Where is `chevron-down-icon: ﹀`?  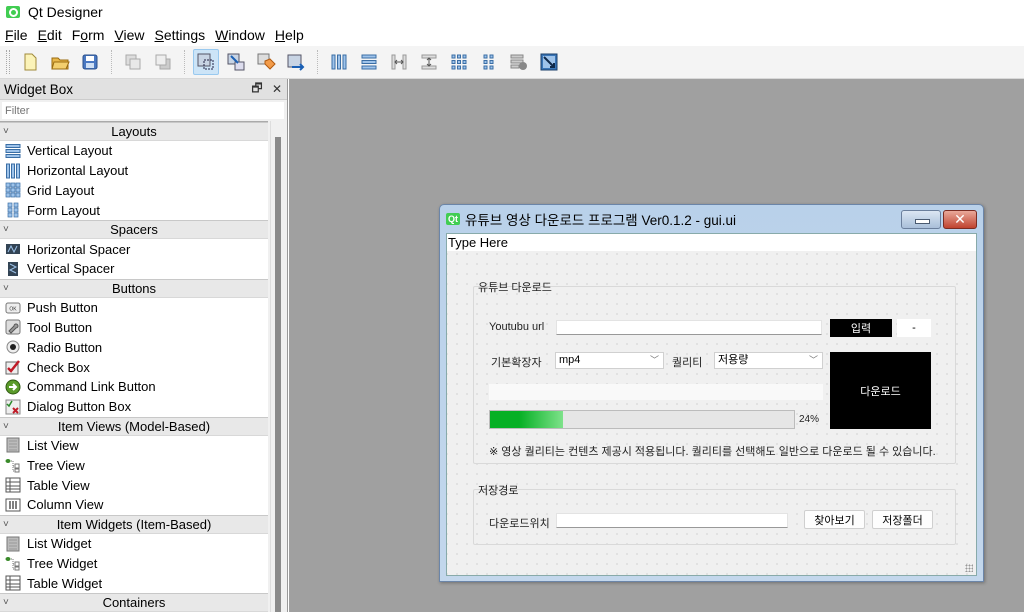 chevron-down-icon: ﹀ is located at coordinates (654, 360).